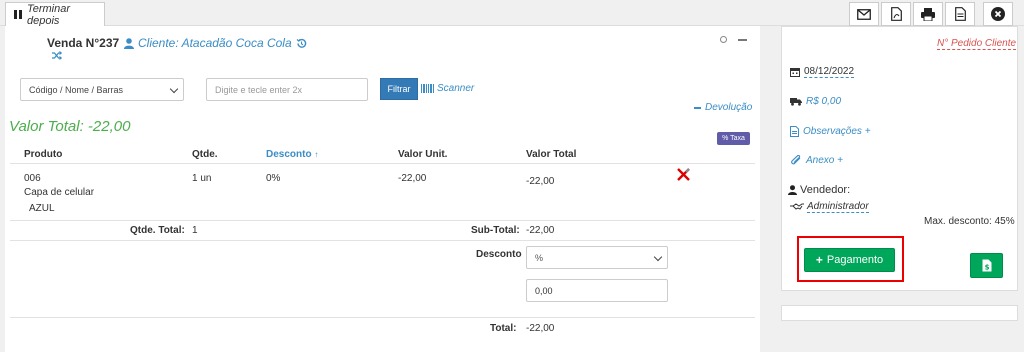 The width and height of the screenshot is (1024, 352). What do you see at coordinates (544, 290) in the screenshot?
I see `desconto-value: 0,00` at bounding box center [544, 290].